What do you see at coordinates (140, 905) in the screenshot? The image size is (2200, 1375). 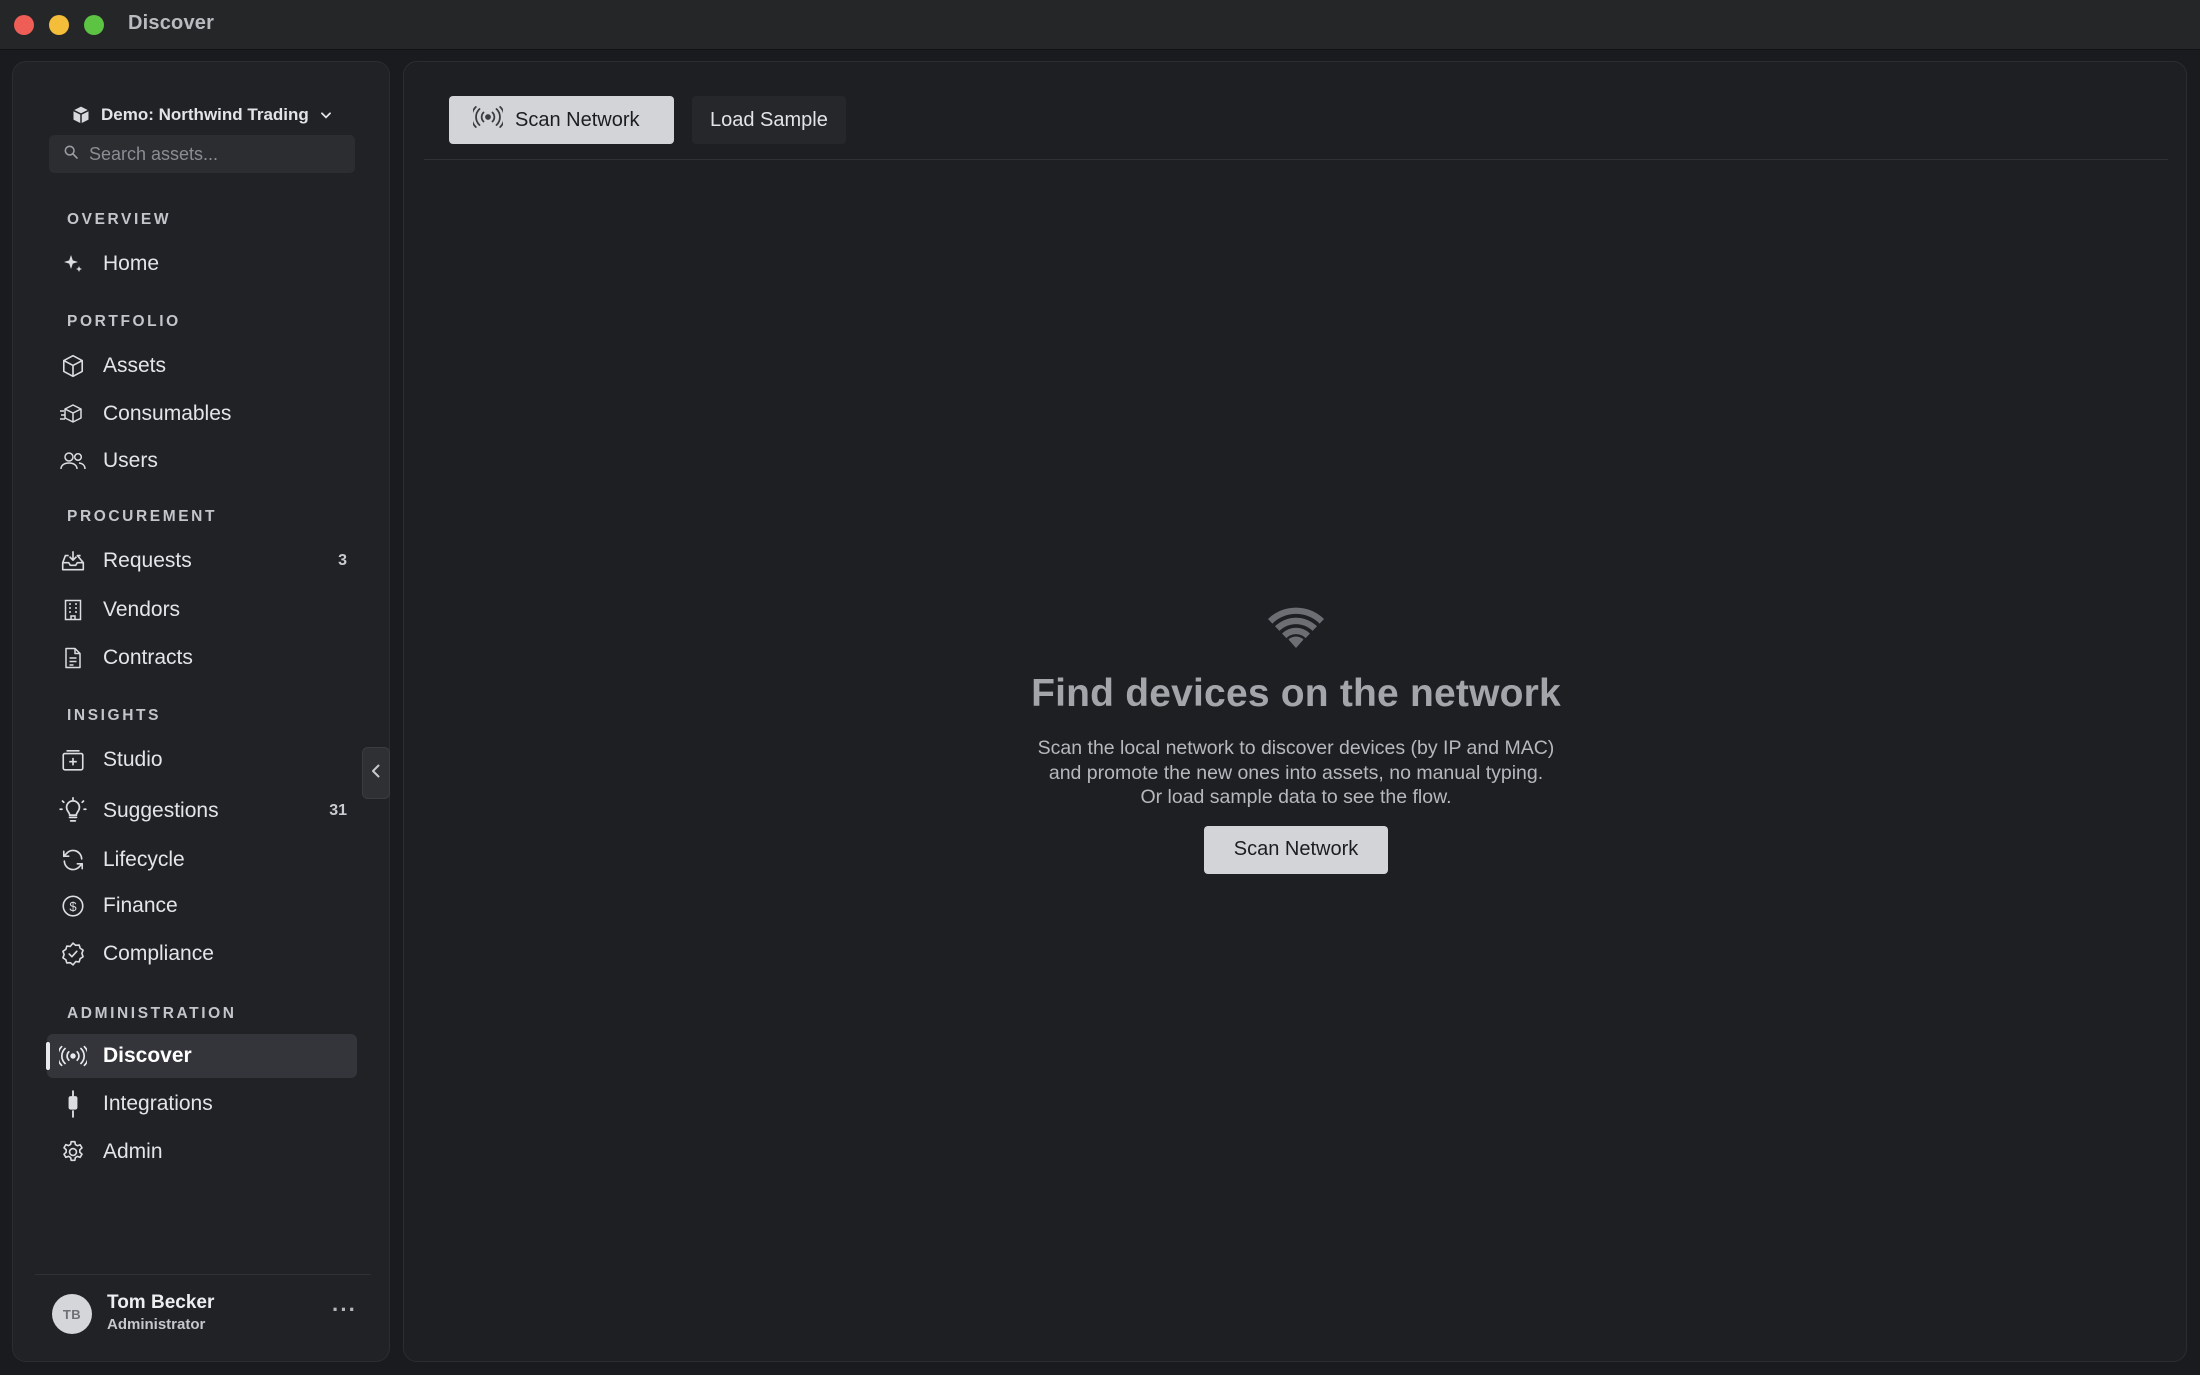 I see `sidebar-item-label: Finance` at bounding box center [140, 905].